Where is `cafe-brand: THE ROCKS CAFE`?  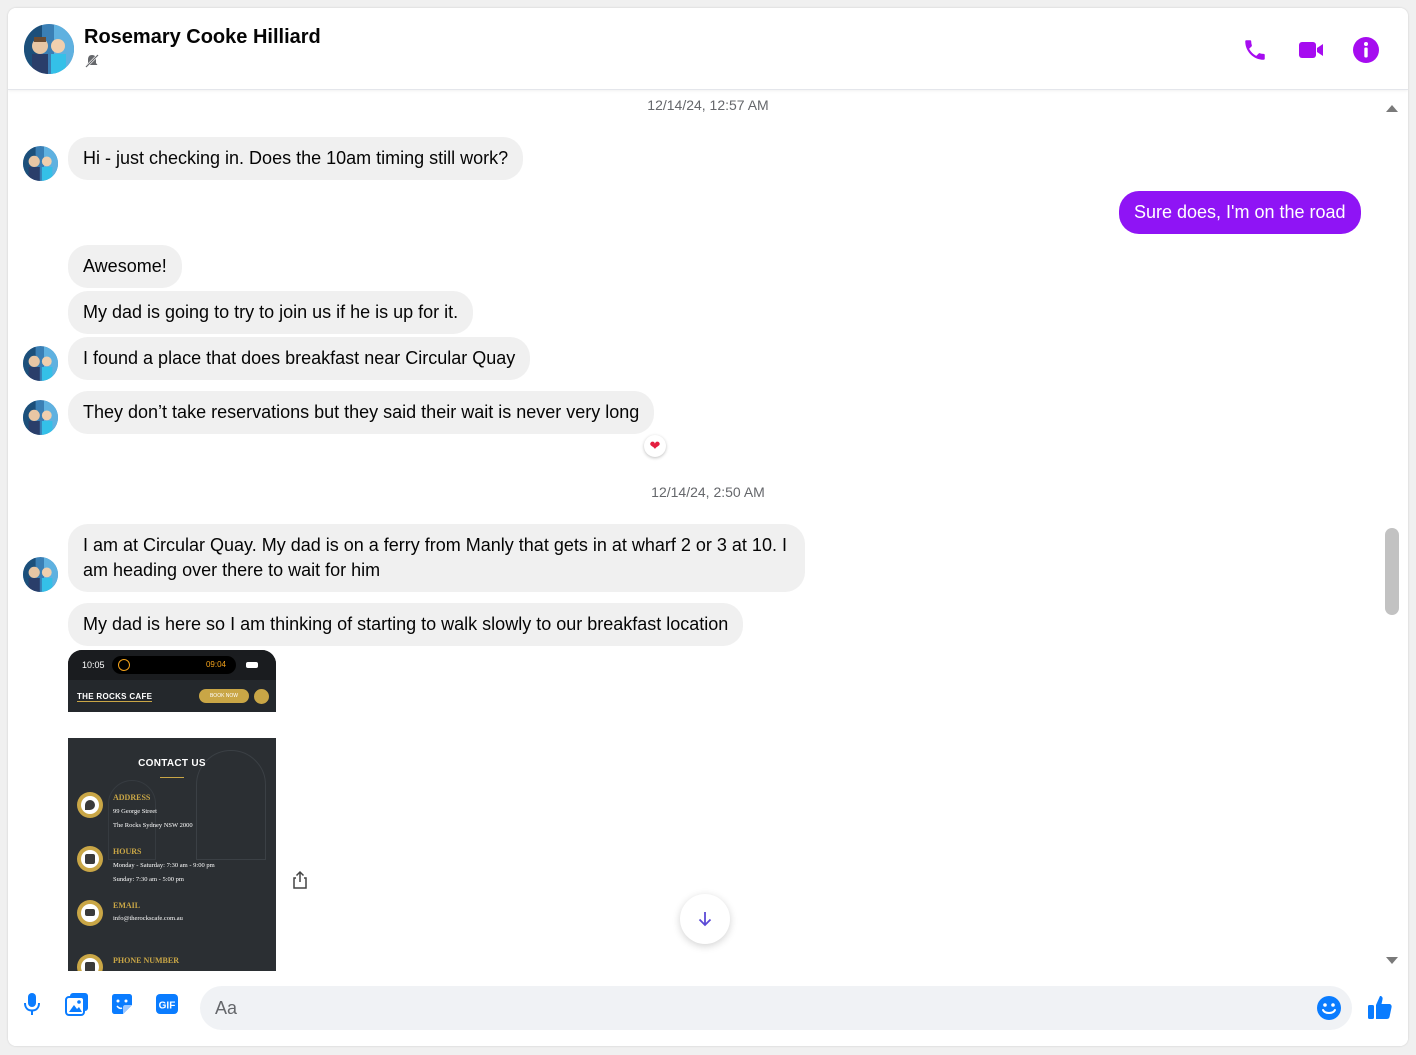 cafe-brand: THE ROCKS CAFE is located at coordinates (115, 697).